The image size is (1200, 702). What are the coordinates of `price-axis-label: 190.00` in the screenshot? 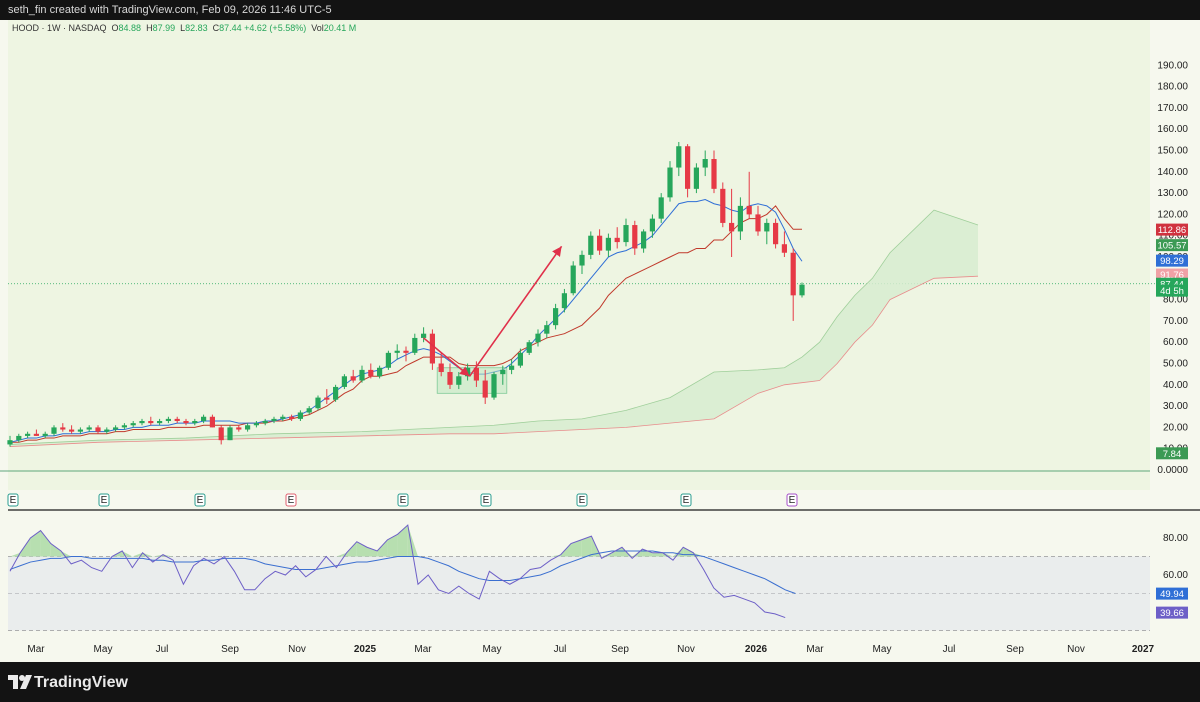 It's located at (1172, 65).